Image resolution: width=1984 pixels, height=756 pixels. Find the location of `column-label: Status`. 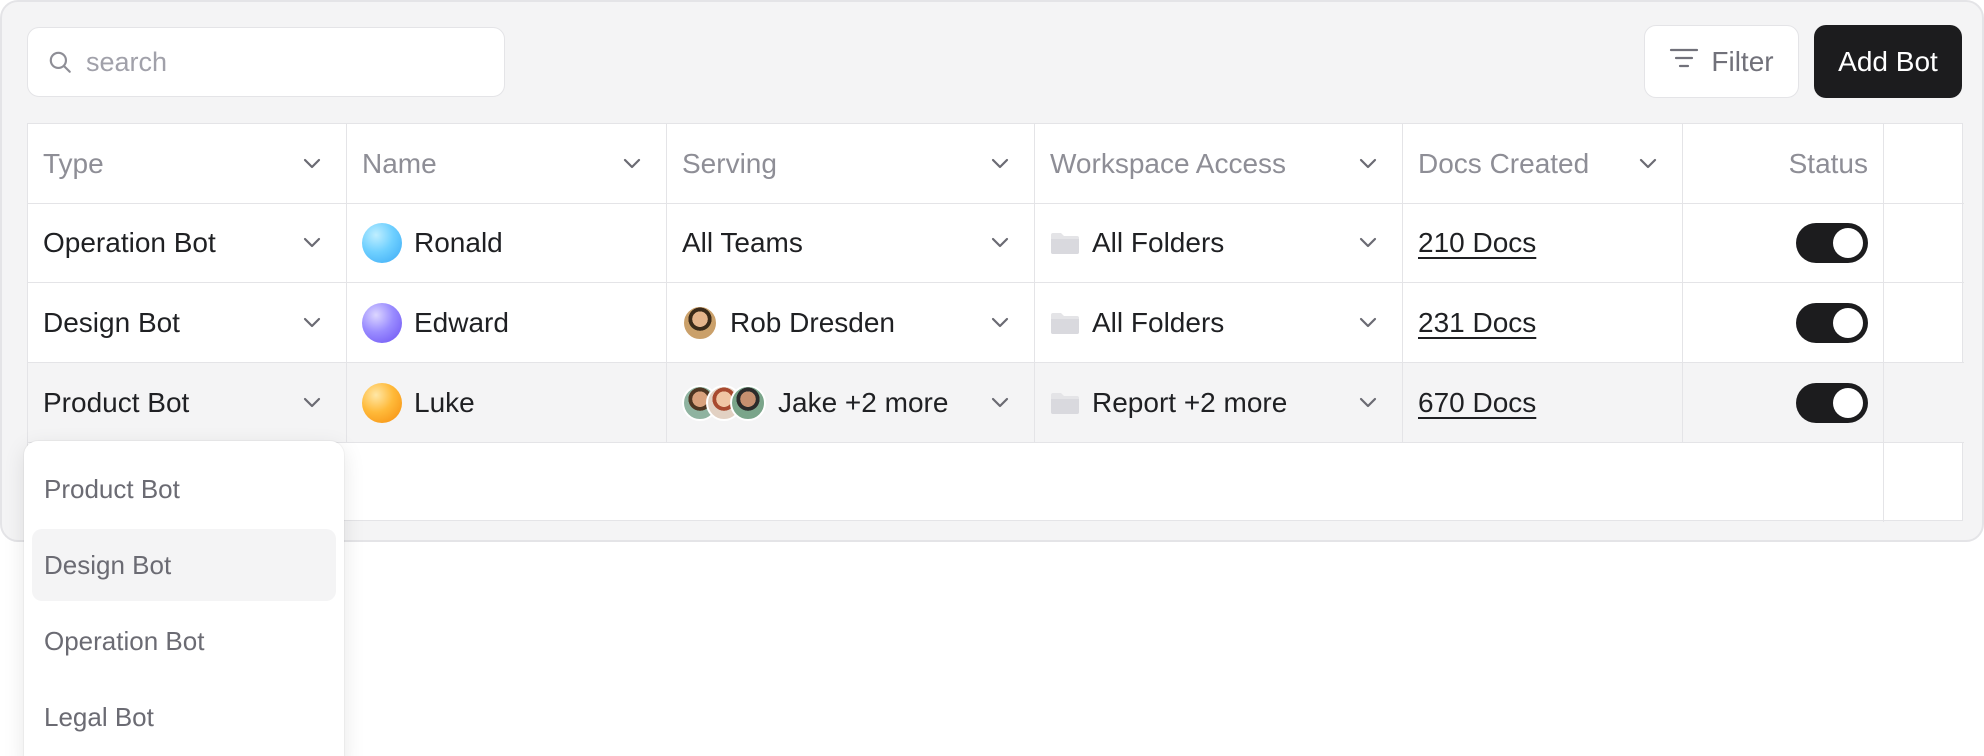

column-label: Status is located at coordinates (1828, 163).